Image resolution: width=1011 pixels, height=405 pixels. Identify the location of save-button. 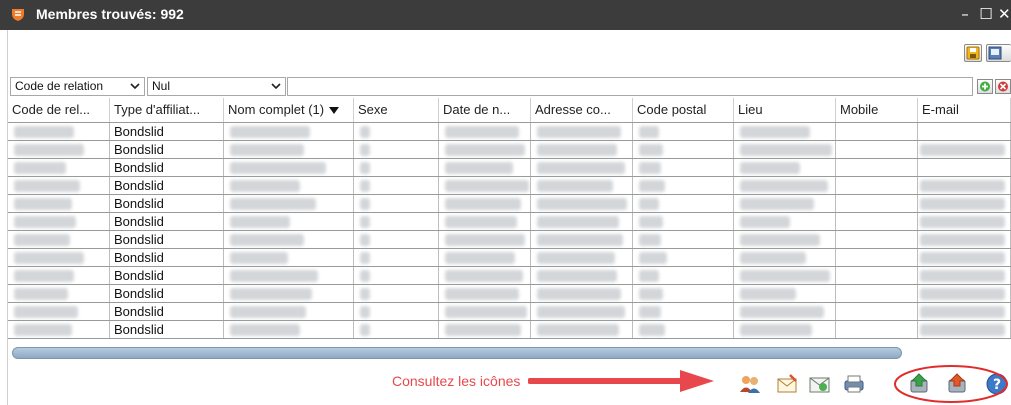
(973, 53).